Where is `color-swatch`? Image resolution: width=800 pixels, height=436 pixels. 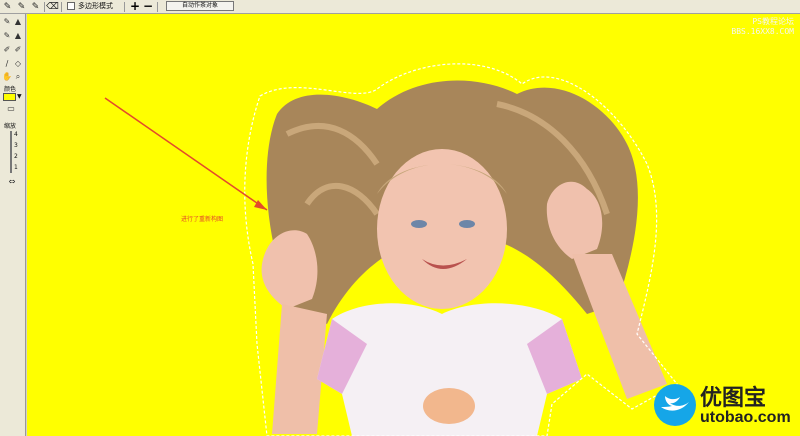
color-swatch is located at coordinates (9, 97).